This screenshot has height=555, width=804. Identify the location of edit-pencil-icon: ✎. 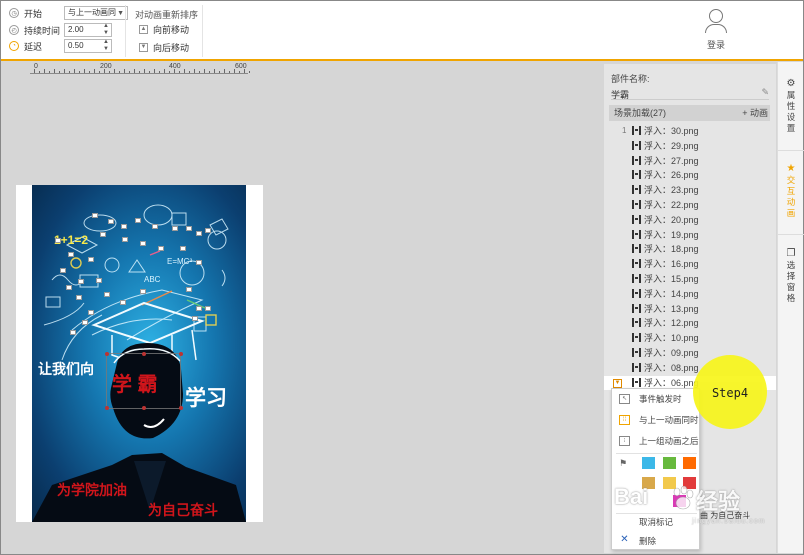
(765, 92).